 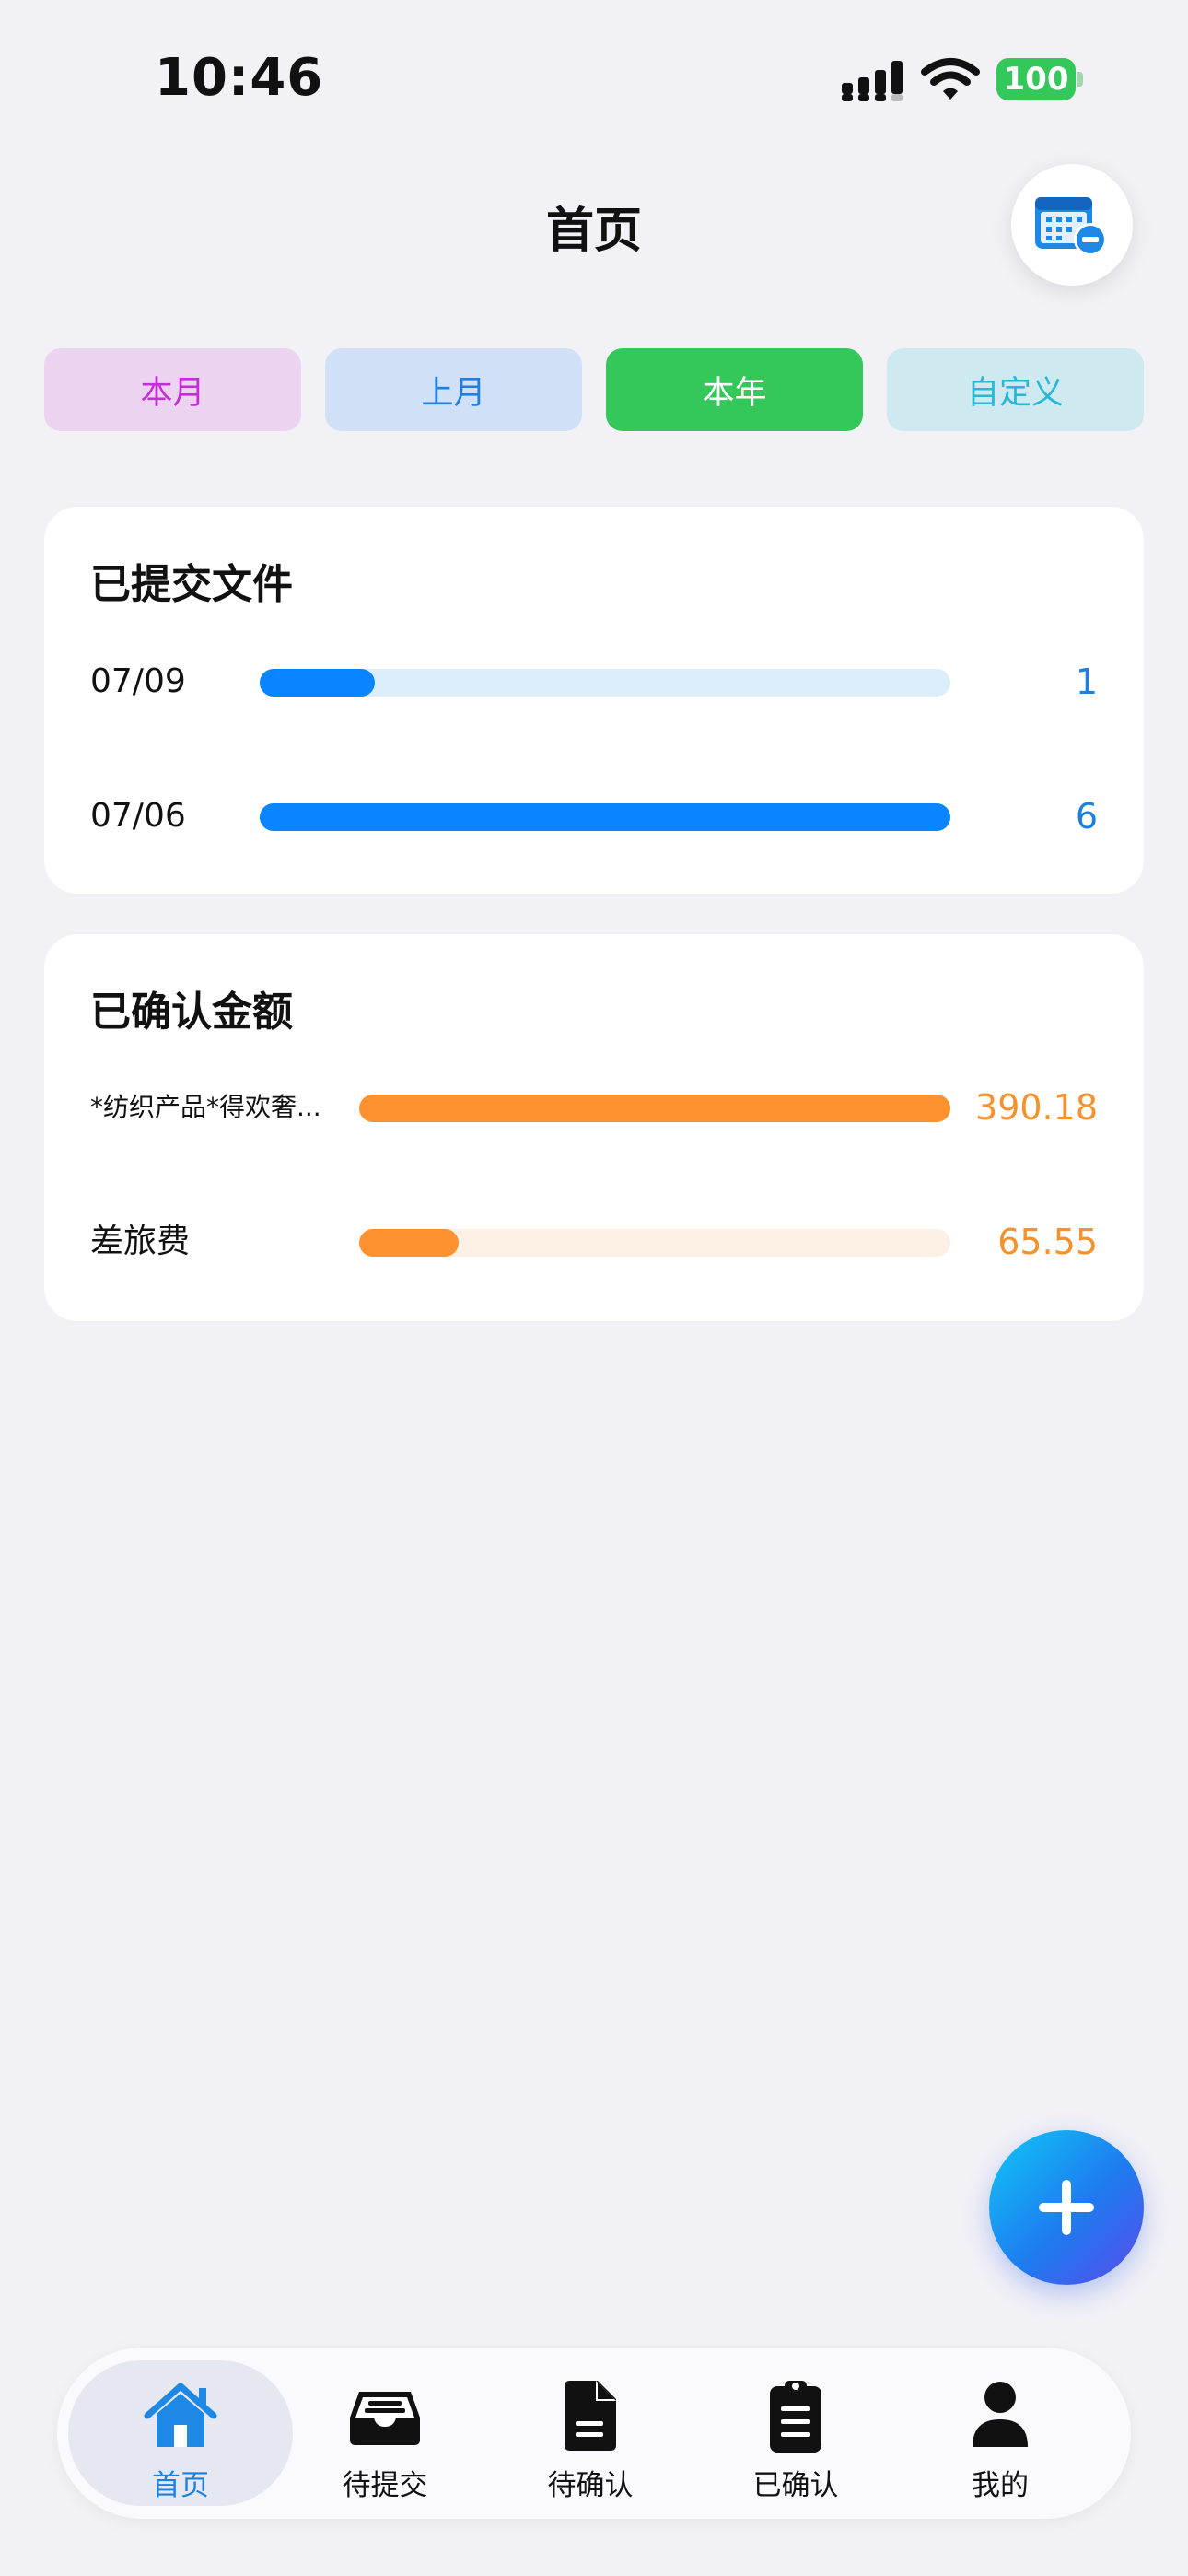 I want to click on plus-icon, so click(x=1066, y=2207).